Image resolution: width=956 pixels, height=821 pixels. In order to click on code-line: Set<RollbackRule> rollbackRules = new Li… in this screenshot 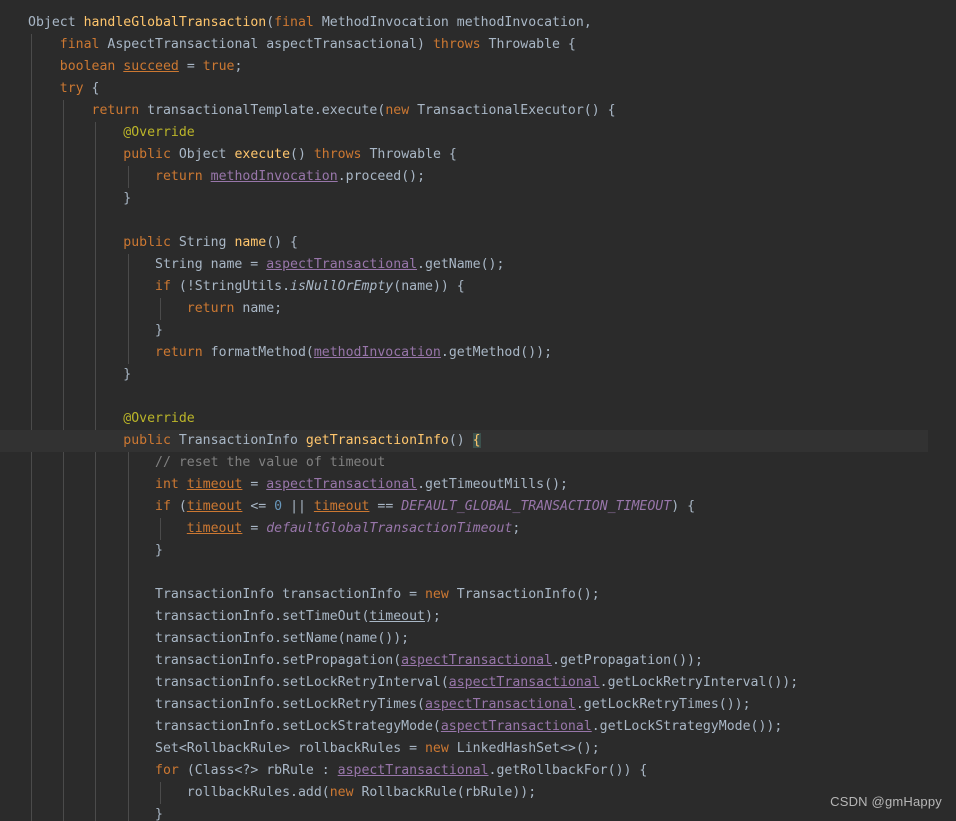, I will do `click(478, 749)`.